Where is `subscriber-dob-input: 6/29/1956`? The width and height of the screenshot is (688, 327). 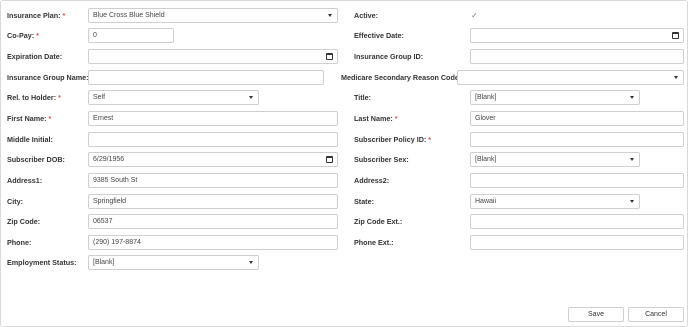
subscriber-dob-input: 6/29/1956 is located at coordinates (213, 159).